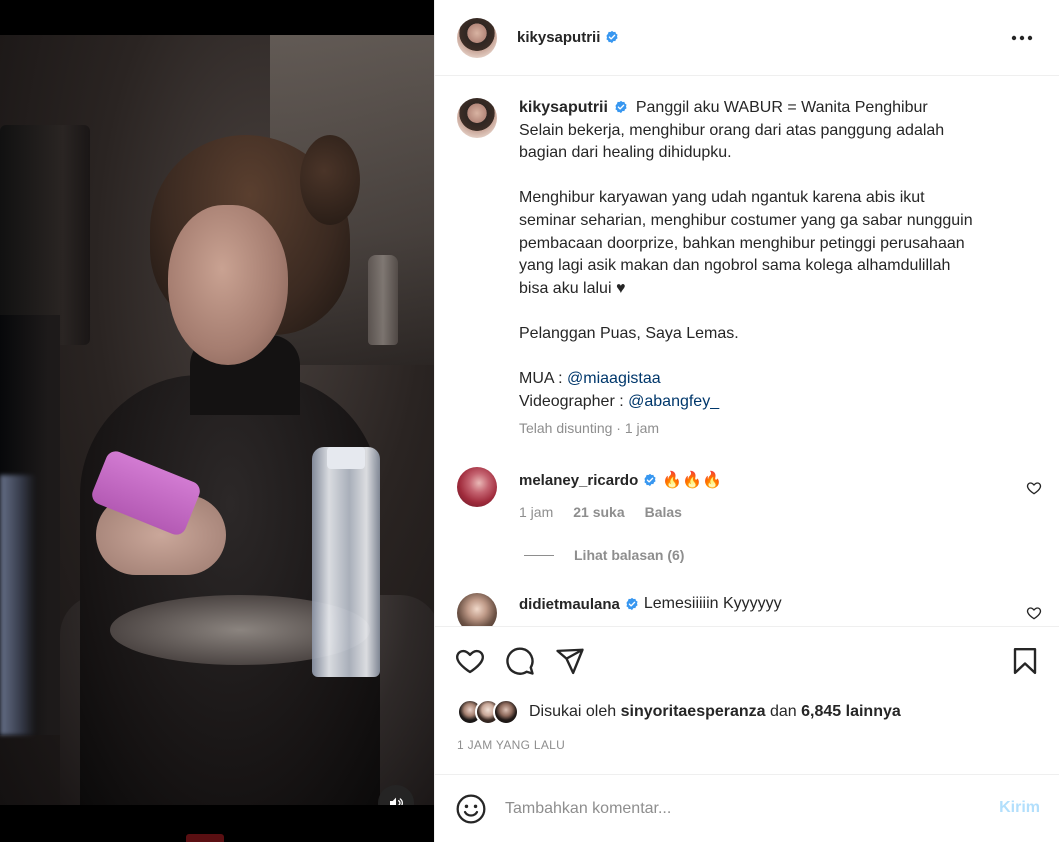  What do you see at coordinates (45, 235) in the screenshot?
I see `background-object` at bounding box center [45, 235].